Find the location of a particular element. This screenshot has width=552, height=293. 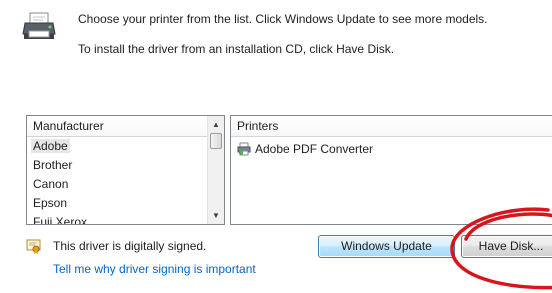

manufacturer-item: Canon is located at coordinates (117, 184).